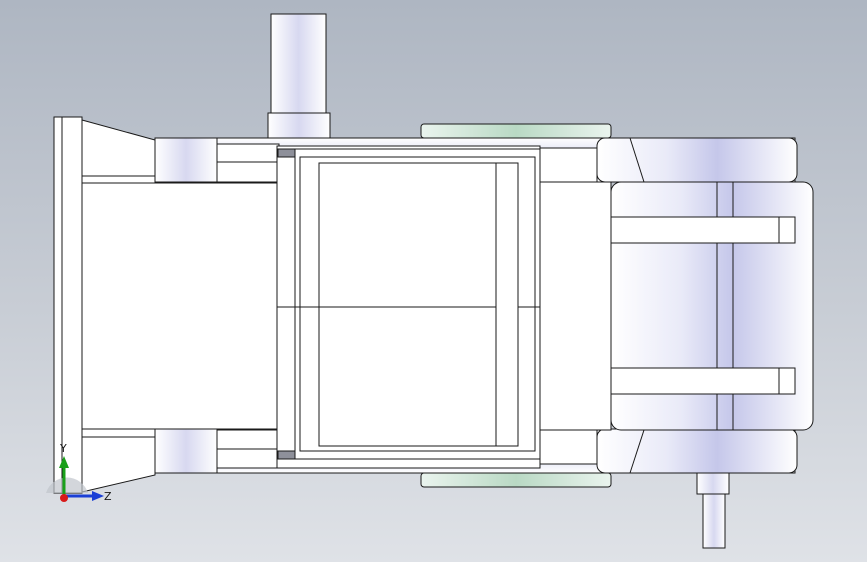 The width and height of the screenshot is (867, 562). Describe the element at coordinates (299, 76) in the screenshot. I see `top-input-shaft` at that location.